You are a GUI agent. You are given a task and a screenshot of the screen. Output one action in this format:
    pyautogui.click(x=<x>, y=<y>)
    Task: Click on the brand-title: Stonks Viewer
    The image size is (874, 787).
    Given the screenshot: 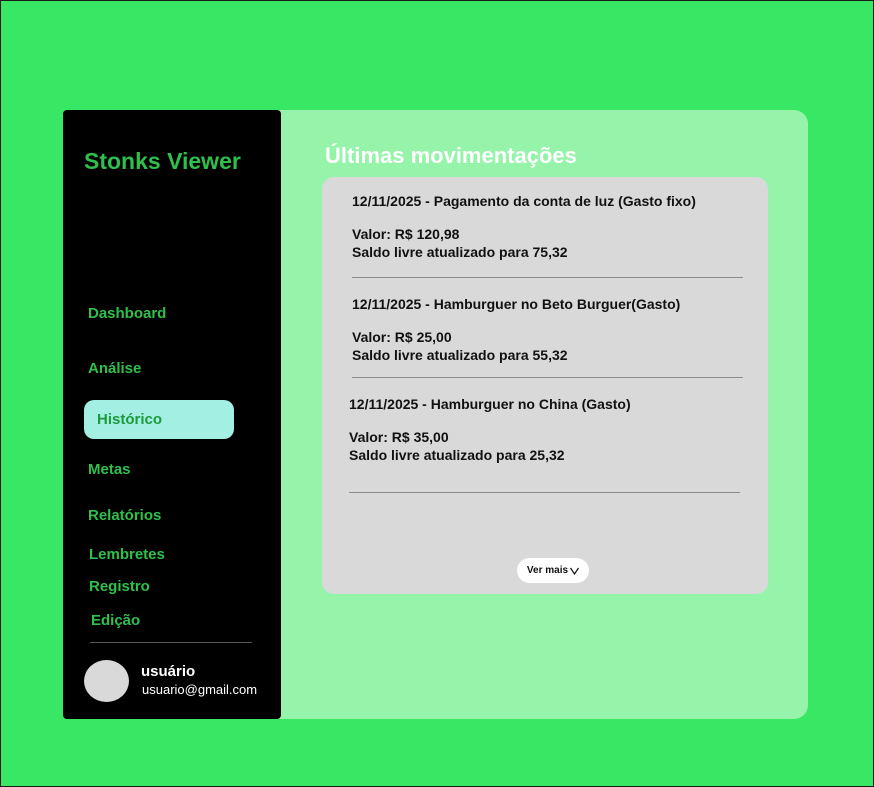 What is the action you would take?
    pyautogui.click(x=162, y=161)
    